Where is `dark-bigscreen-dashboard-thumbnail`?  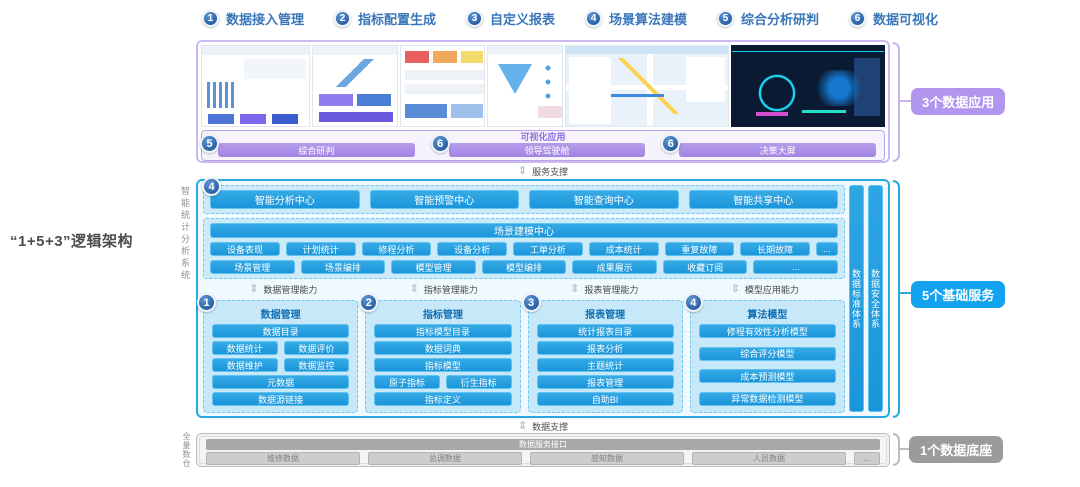
dark-bigscreen-dashboard-thumbnail is located at coordinates (807, 86).